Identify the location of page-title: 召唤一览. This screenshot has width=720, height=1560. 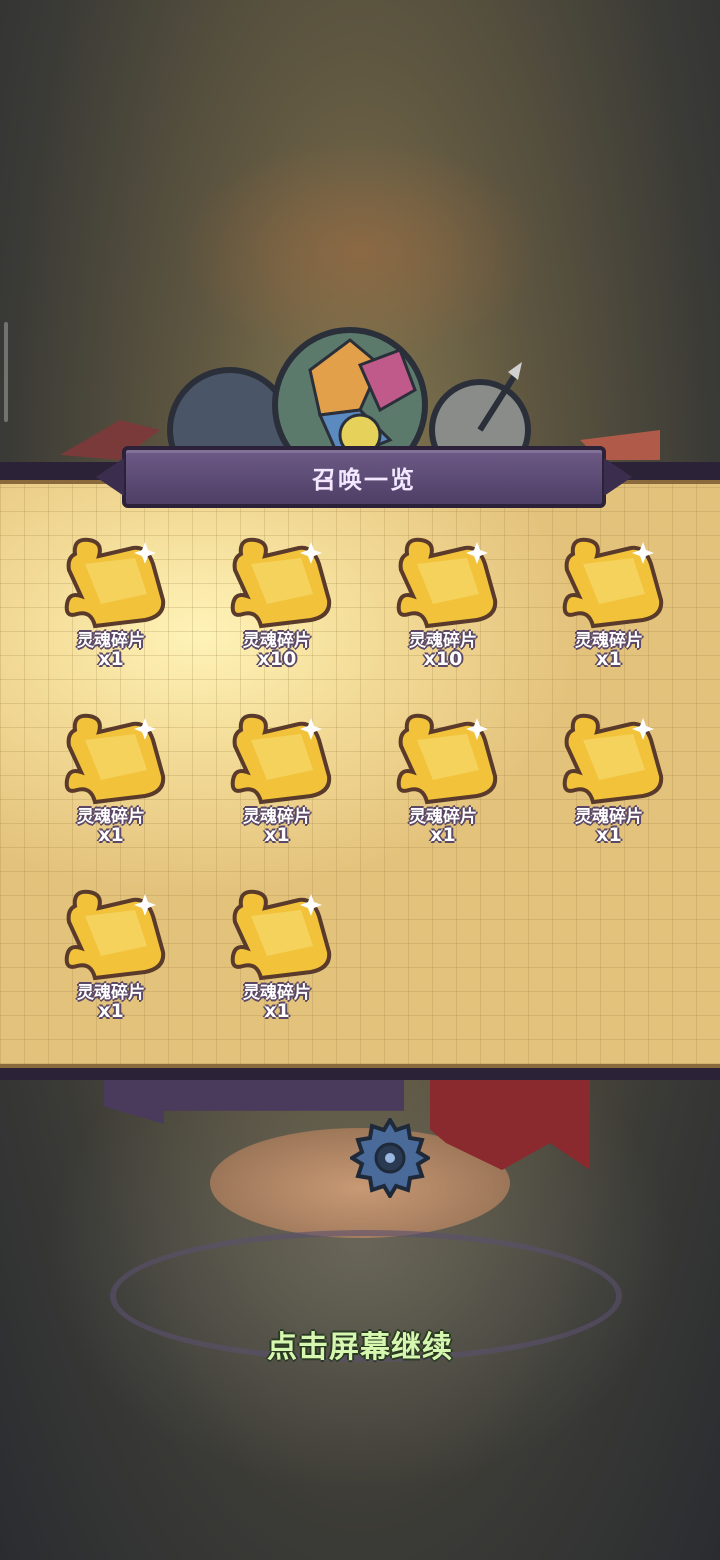
(364, 479).